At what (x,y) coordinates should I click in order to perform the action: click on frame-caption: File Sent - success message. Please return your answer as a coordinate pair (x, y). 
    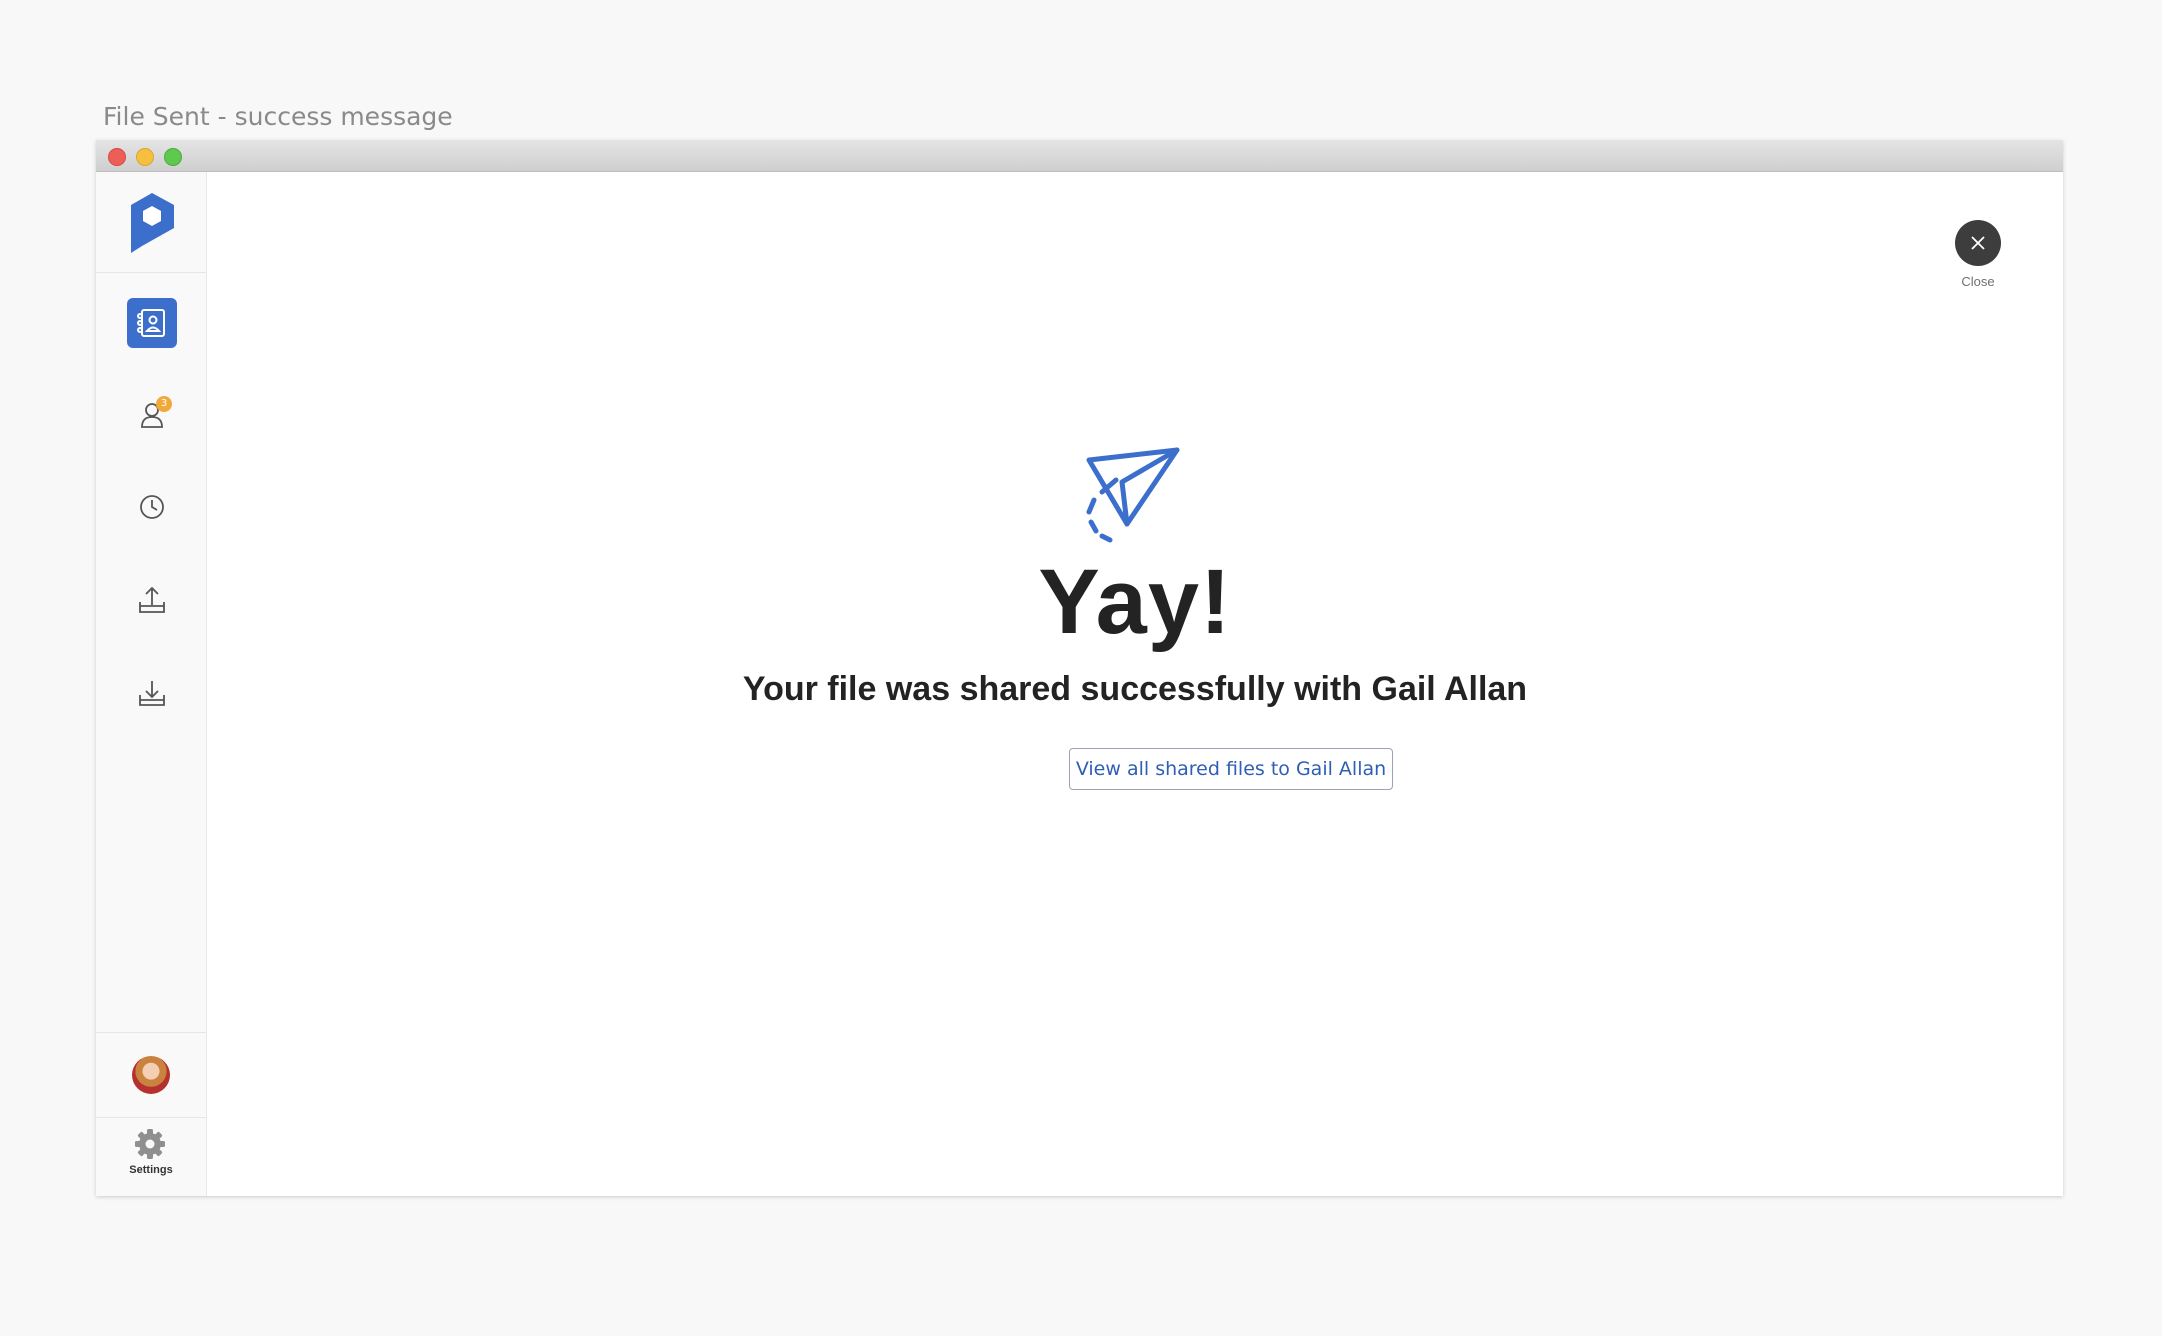
    Looking at the image, I should click on (278, 116).